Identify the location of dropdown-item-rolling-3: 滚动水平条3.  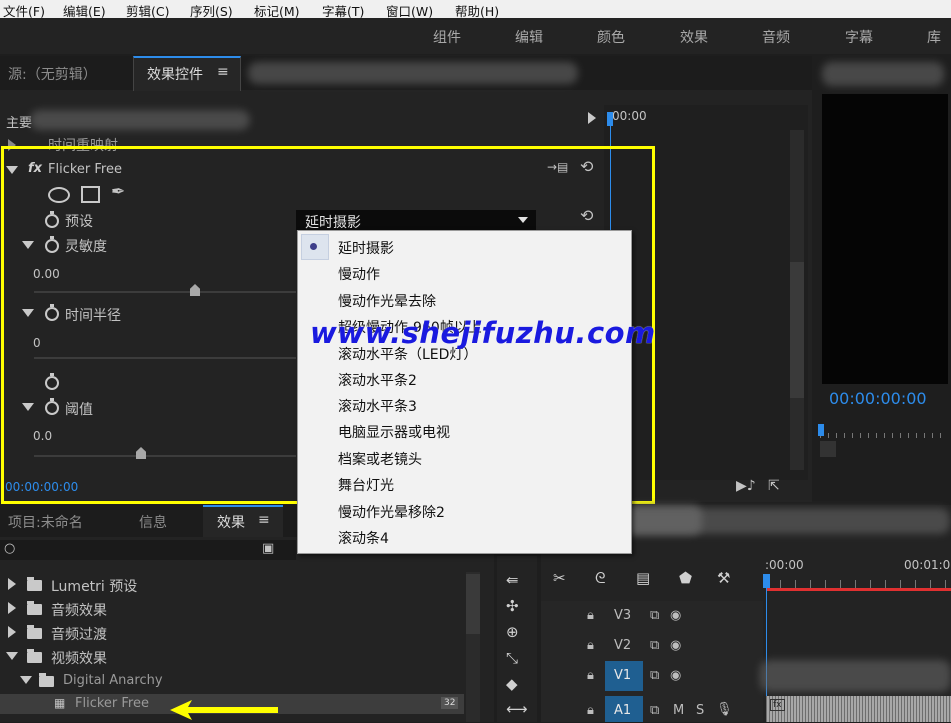
(377, 406).